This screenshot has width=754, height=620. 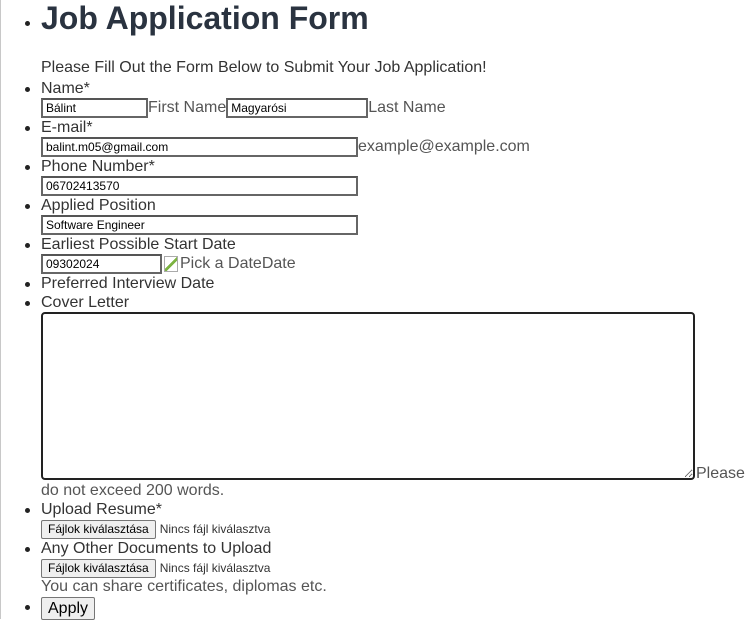 I want to click on last-name-hint: Last Name, so click(x=407, y=107).